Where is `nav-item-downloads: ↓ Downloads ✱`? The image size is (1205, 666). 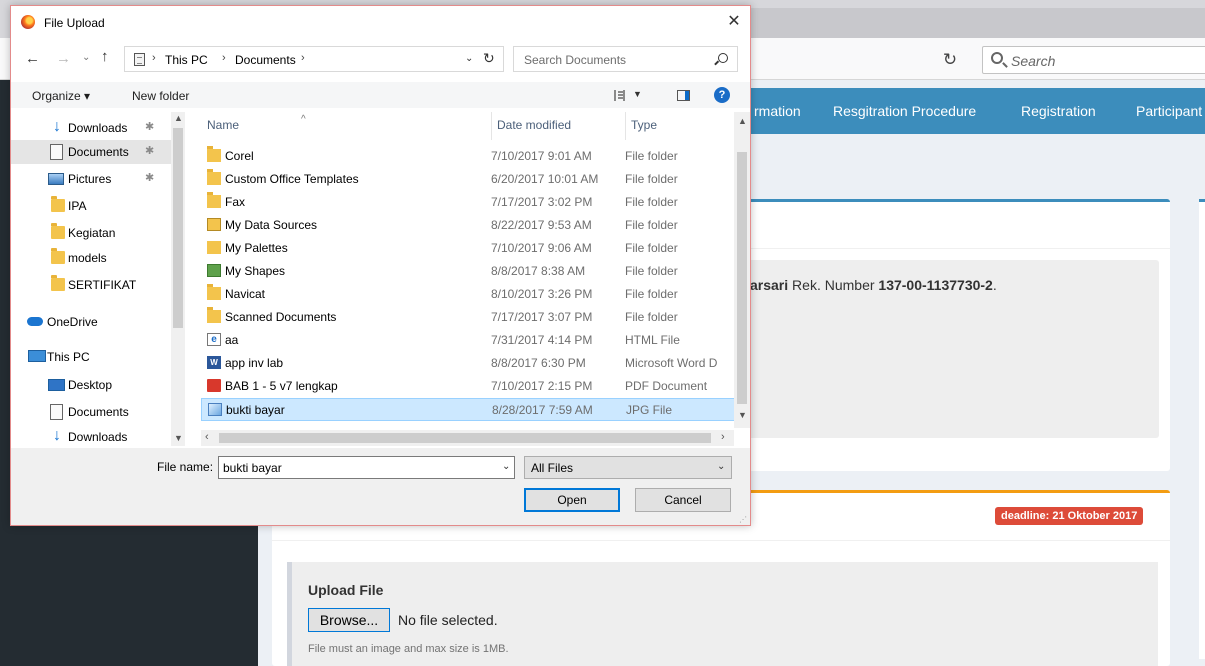 nav-item-downloads: ↓ Downloads ✱ is located at coordinates (91, 128).